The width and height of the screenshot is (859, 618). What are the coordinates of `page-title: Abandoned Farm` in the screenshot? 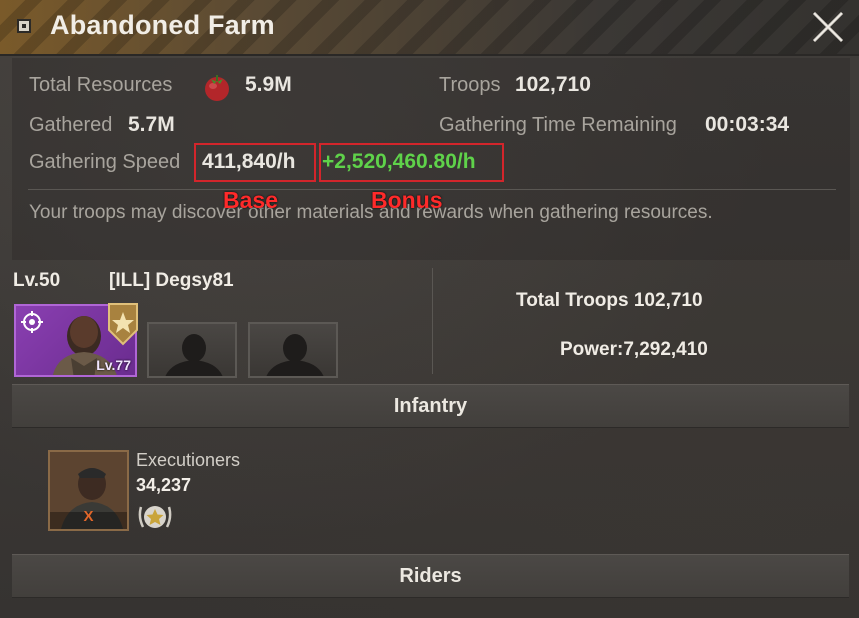 It's located at (162, 25).